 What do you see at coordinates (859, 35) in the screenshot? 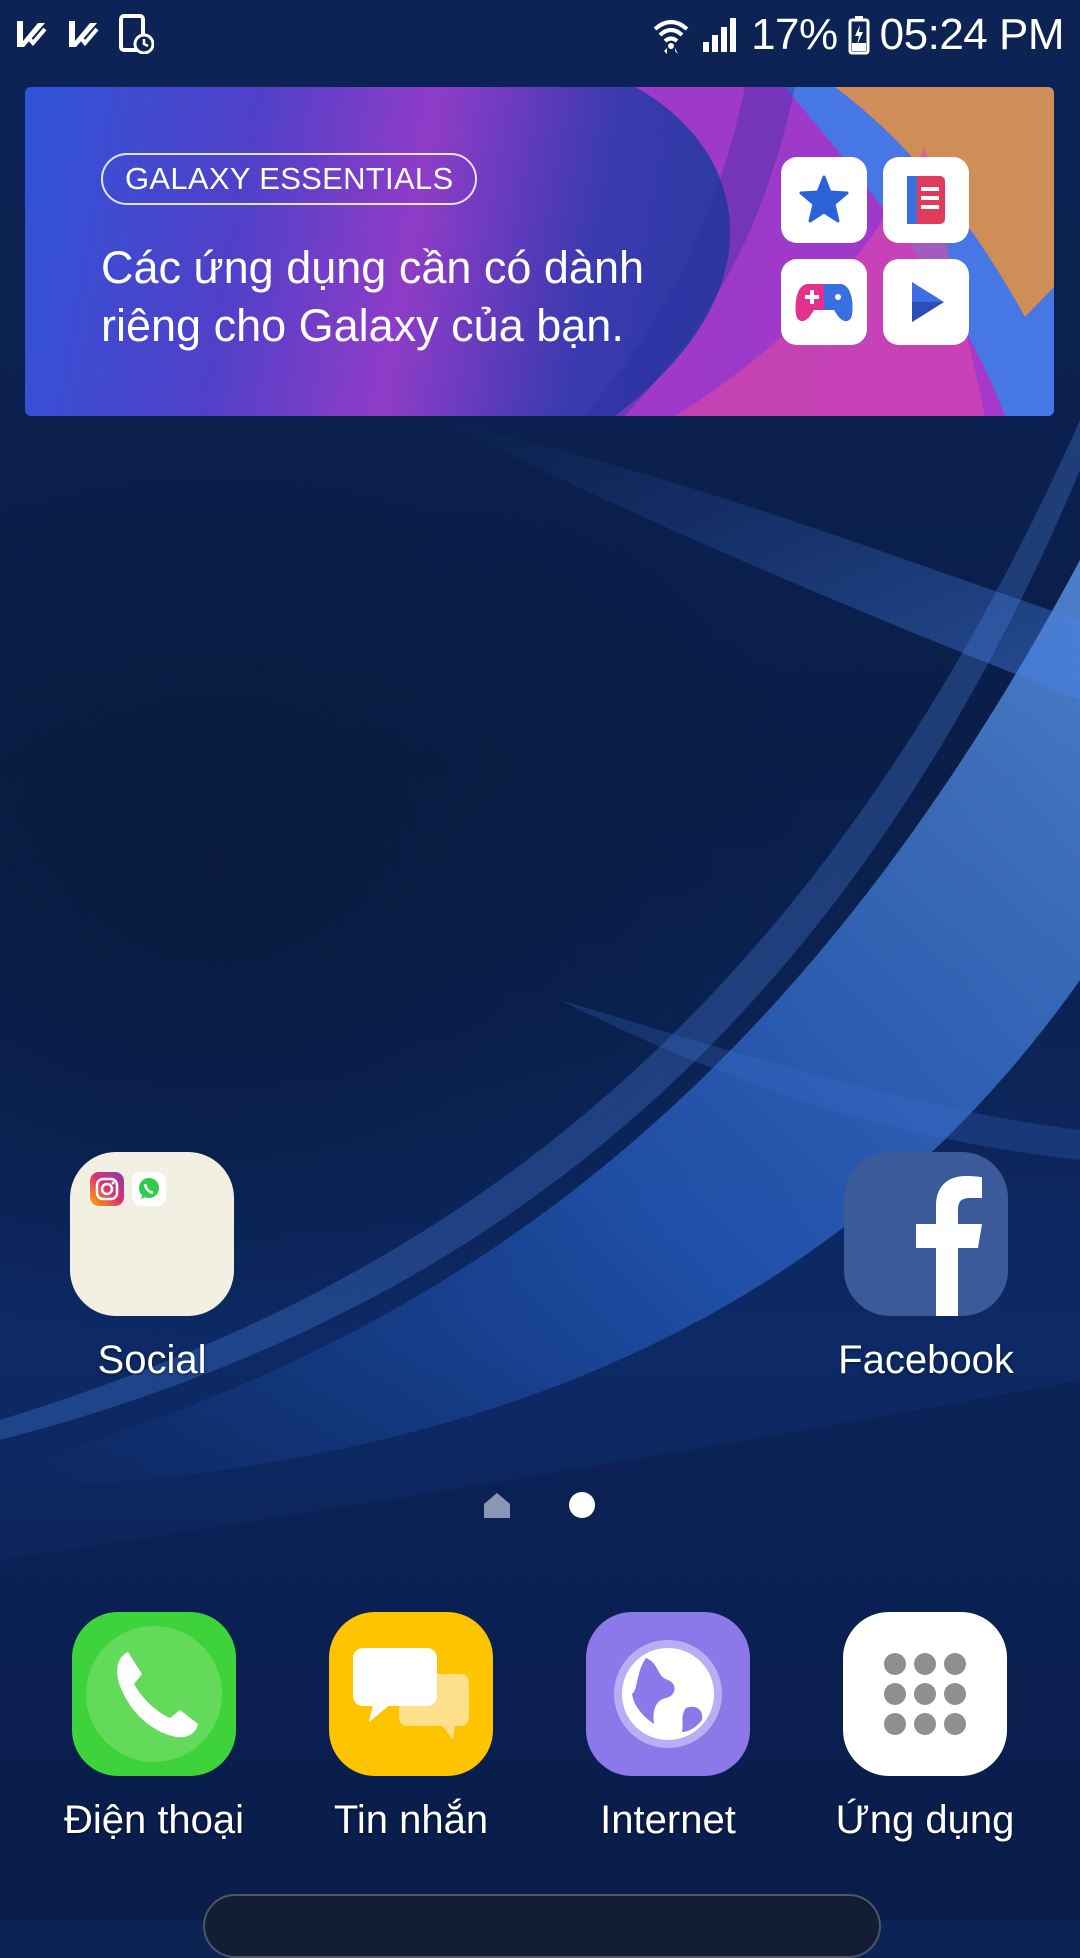
I see `battery-charging-icon` at bounding box center [859, 35].